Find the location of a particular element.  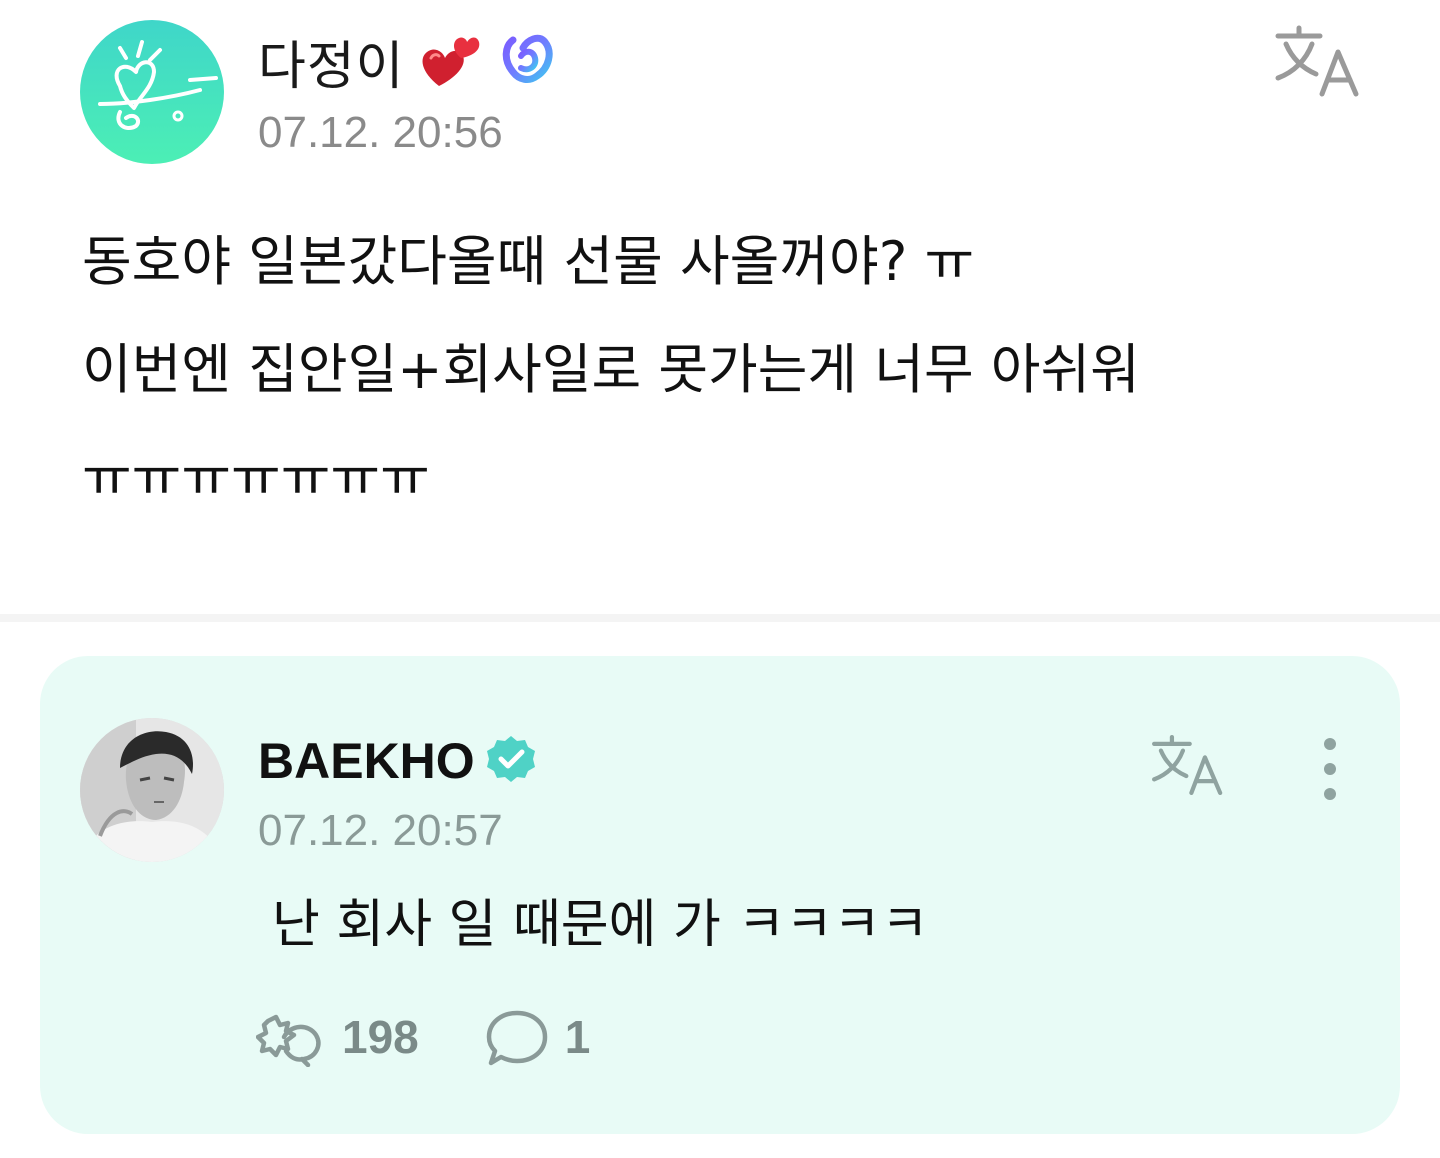

reply-author-name: BAEKHO is located at coordinates (366, 761).